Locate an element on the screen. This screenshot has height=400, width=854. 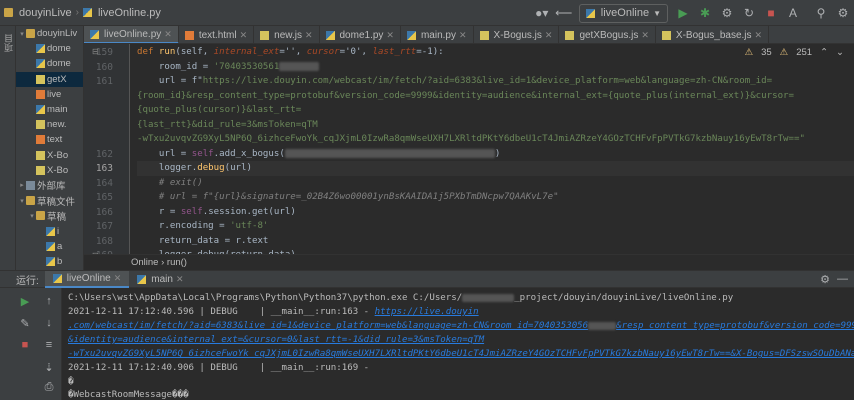
inspection-widget: ⚠ 35 ⚠ 251 ⌃ ⌄ is located at coordinates (794, 52).